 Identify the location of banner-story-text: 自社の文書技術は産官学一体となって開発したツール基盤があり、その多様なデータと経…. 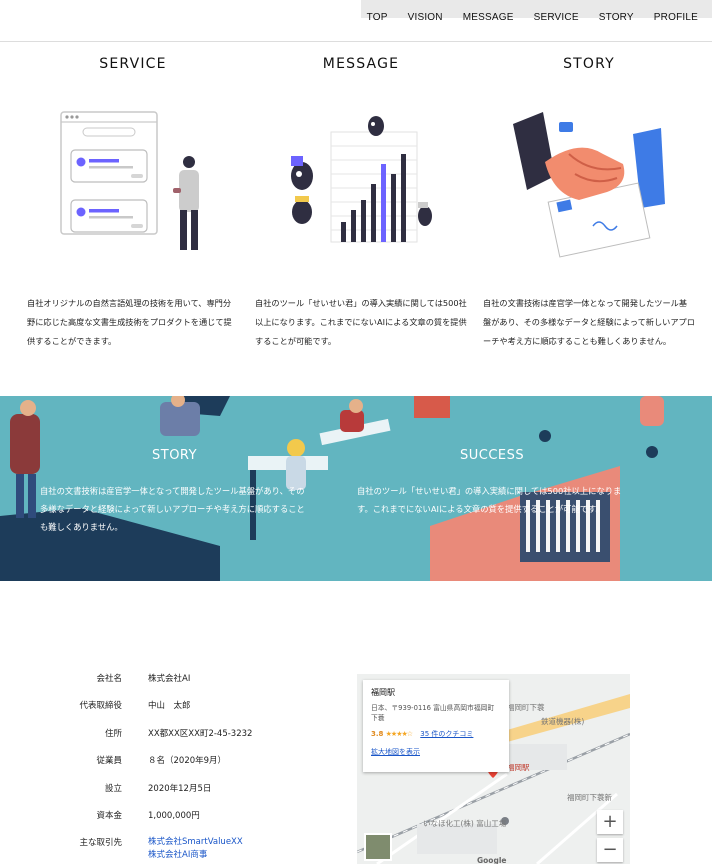
(172, 509).